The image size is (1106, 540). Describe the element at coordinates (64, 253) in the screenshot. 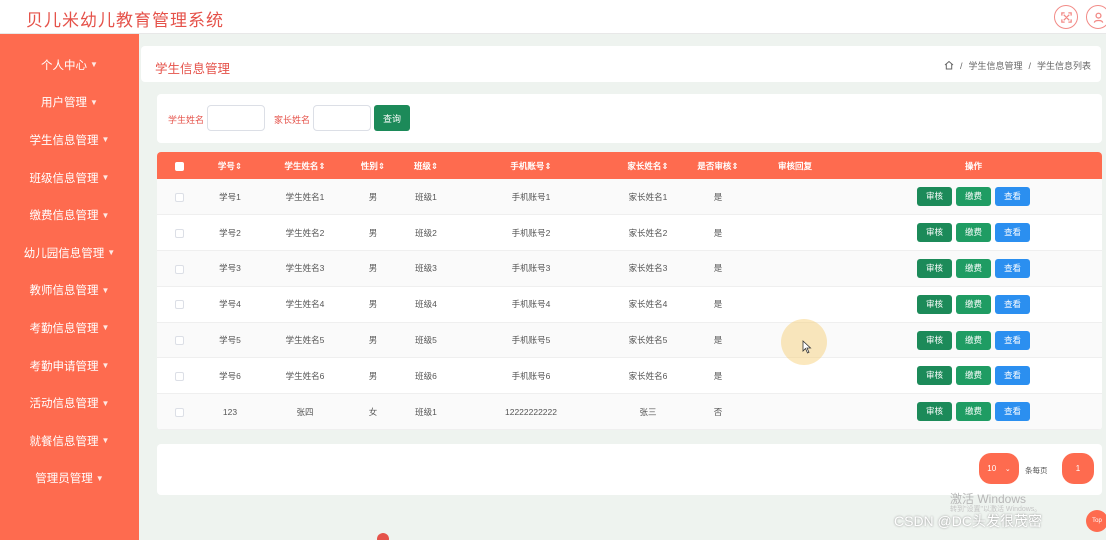

I see `sidebar-item-label: 幼儿园信息管理` at that location.